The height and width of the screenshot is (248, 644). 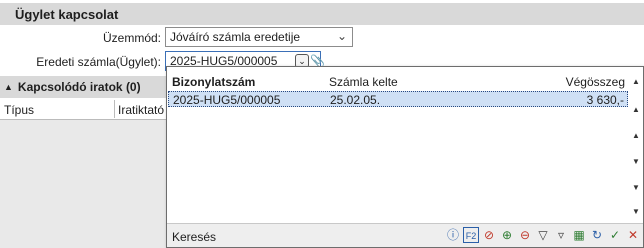 I want to click on popup-toolbar: ⓘ F2 ⊘ ⊕ ⊖ ▽ ▿ ▦ ↻ ✓ ✕, so click(x=543, y=235).